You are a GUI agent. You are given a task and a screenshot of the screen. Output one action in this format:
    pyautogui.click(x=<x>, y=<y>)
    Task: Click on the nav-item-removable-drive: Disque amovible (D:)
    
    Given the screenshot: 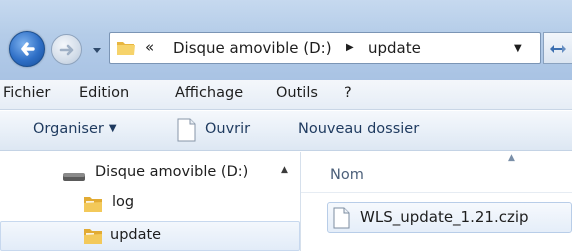 What is the action you would take?
    pyautogui.click(x=171, y=172)
    